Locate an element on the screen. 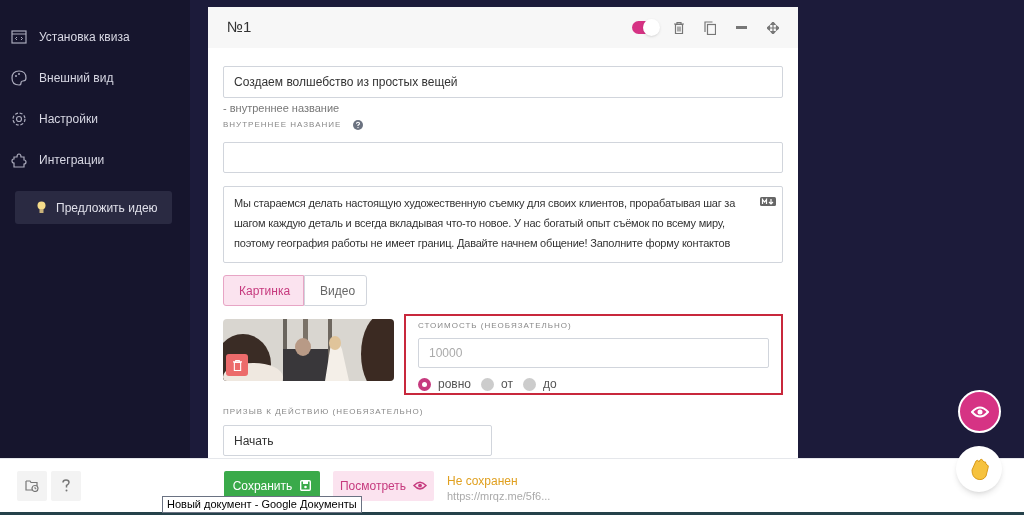  card-title: №1 is located at coordinates (240, 27).